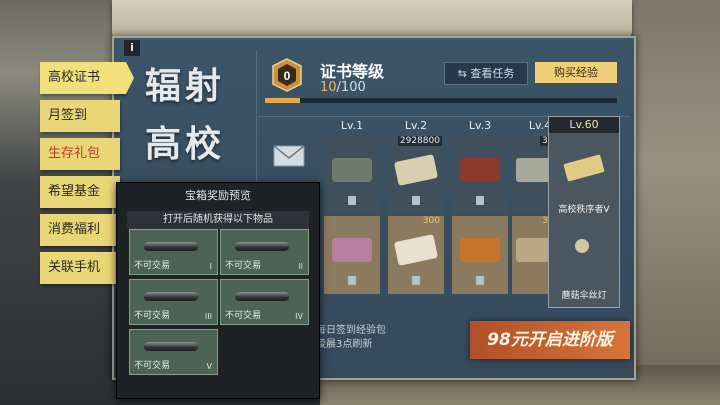 The height and width of the screenshot is (405, 720). What do you see at coordinates (210, 266) in the screenshot?
I see `tier-label: I` at bounding box center [210, 266].